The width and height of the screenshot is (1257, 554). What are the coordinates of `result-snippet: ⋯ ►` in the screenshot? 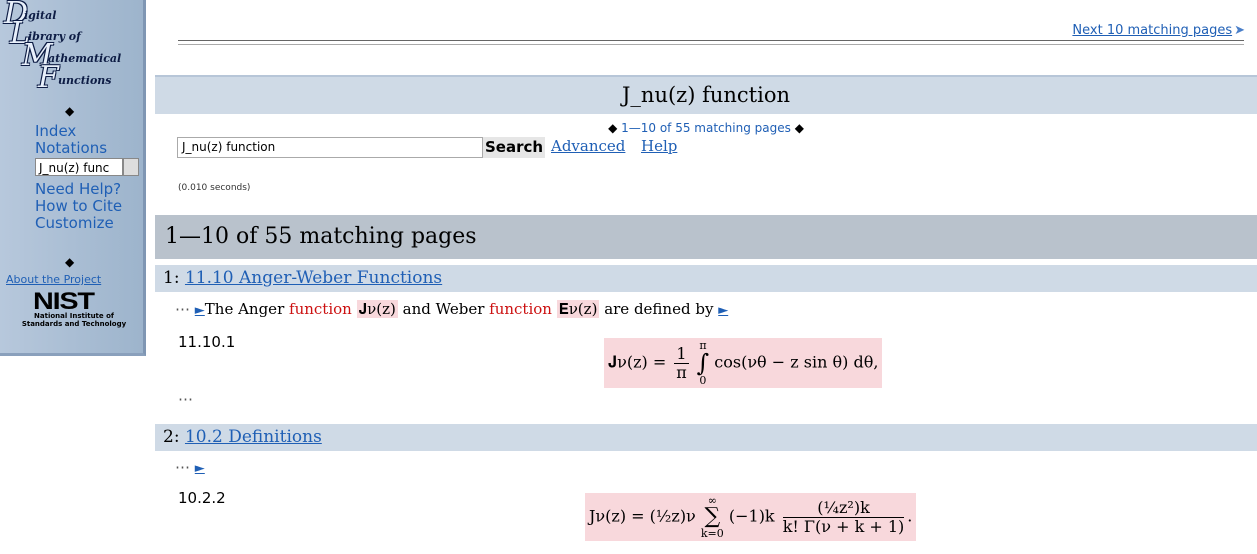 It's located at (190, 467).